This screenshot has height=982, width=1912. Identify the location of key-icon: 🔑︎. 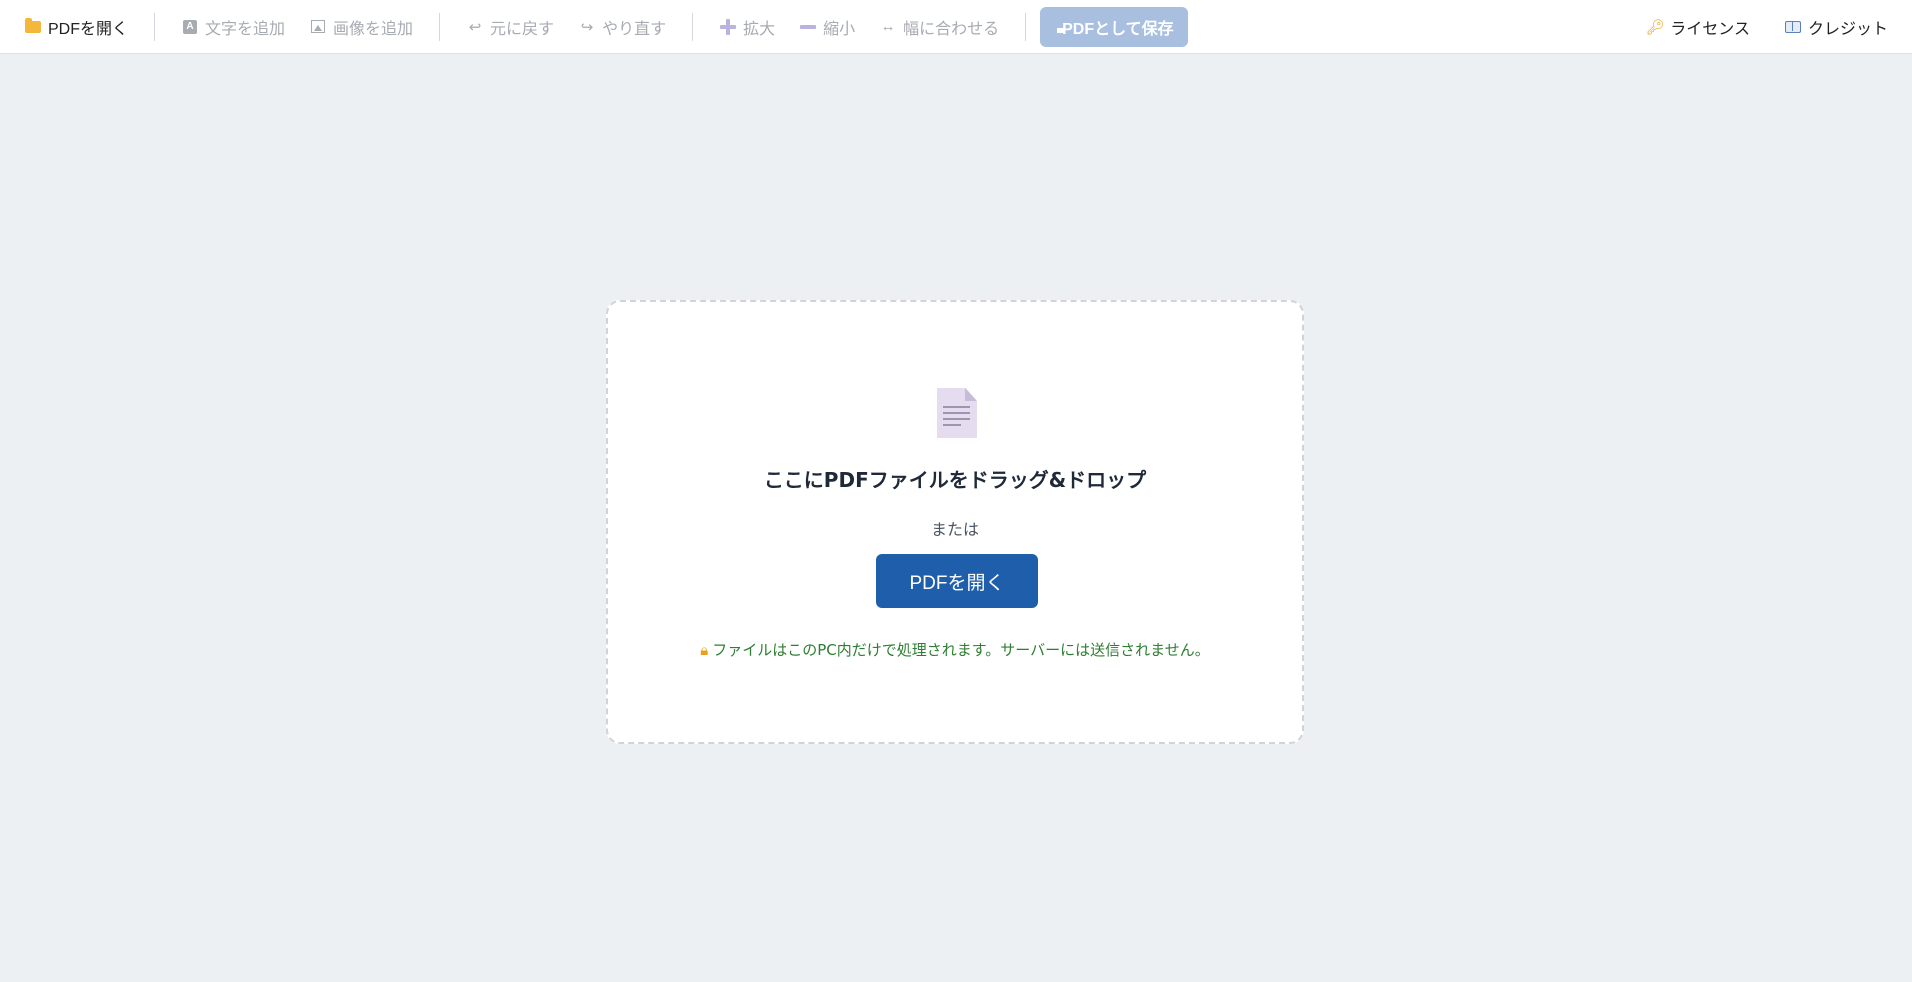
(1655, 27).